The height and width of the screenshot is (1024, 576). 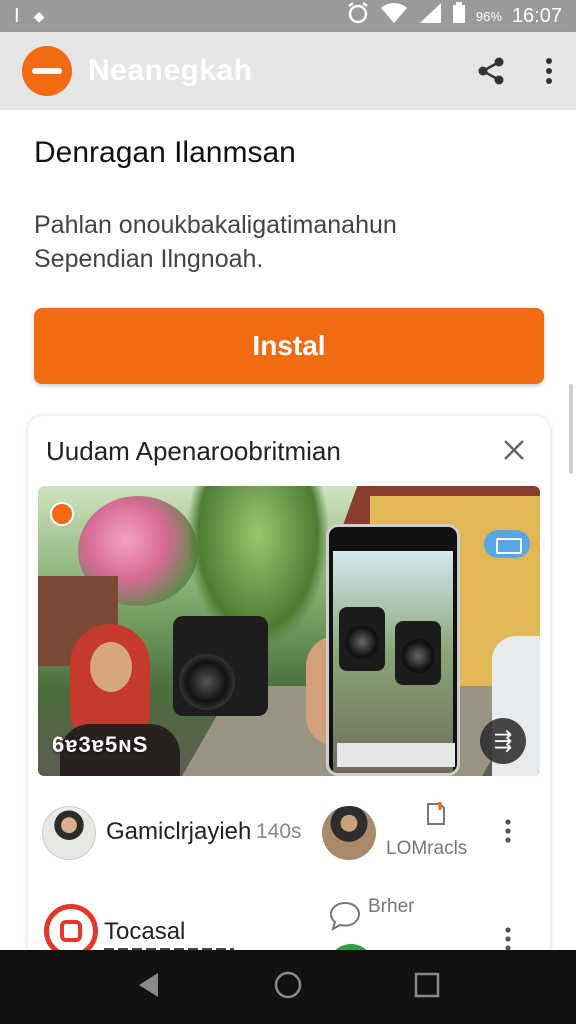 I want to click on more-options-icon, so click(x=549, y=71).